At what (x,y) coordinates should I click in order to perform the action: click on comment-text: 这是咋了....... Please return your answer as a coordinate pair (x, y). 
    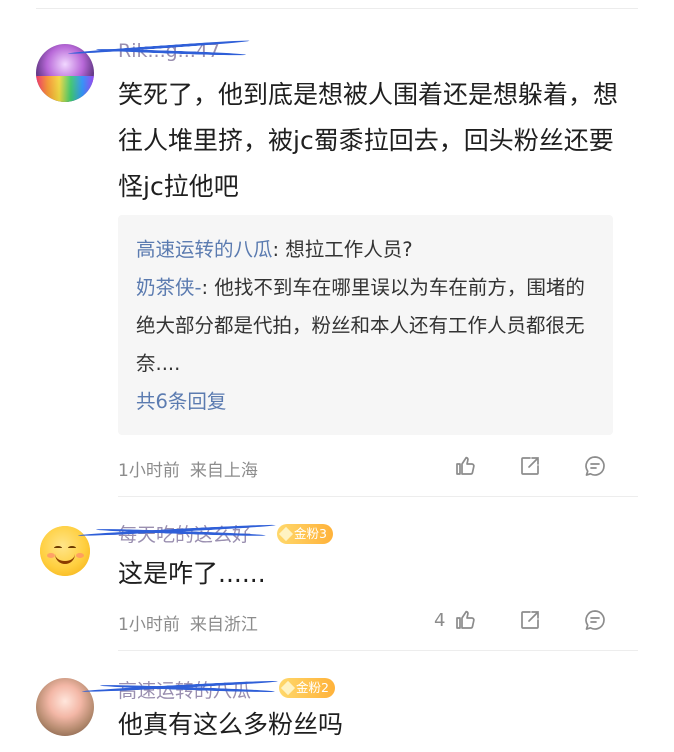
    Looking at the image, I should click on (192, 573).